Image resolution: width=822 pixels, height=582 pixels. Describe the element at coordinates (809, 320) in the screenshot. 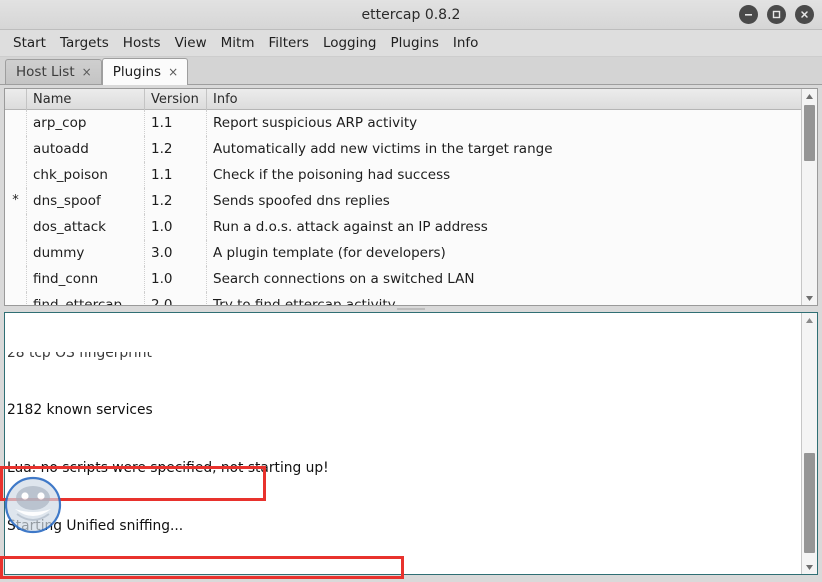

I see `log-scroll-up-arrow-icon` at that location.